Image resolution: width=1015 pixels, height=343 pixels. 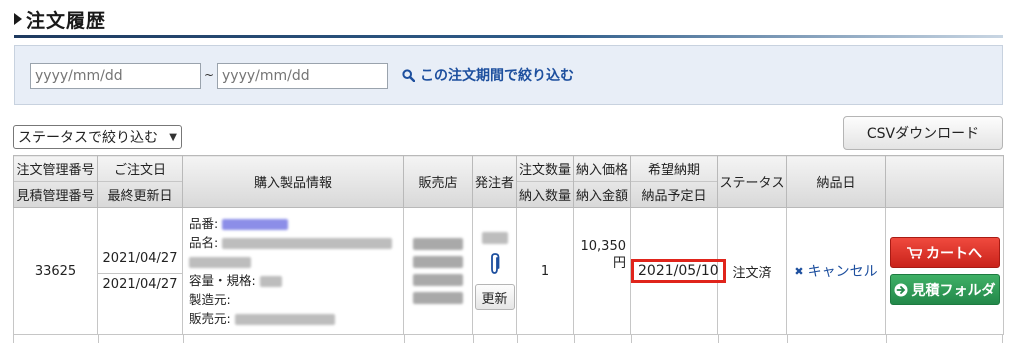 I want to click on header-order-date: ご注文日, so click(x=139, y=170).